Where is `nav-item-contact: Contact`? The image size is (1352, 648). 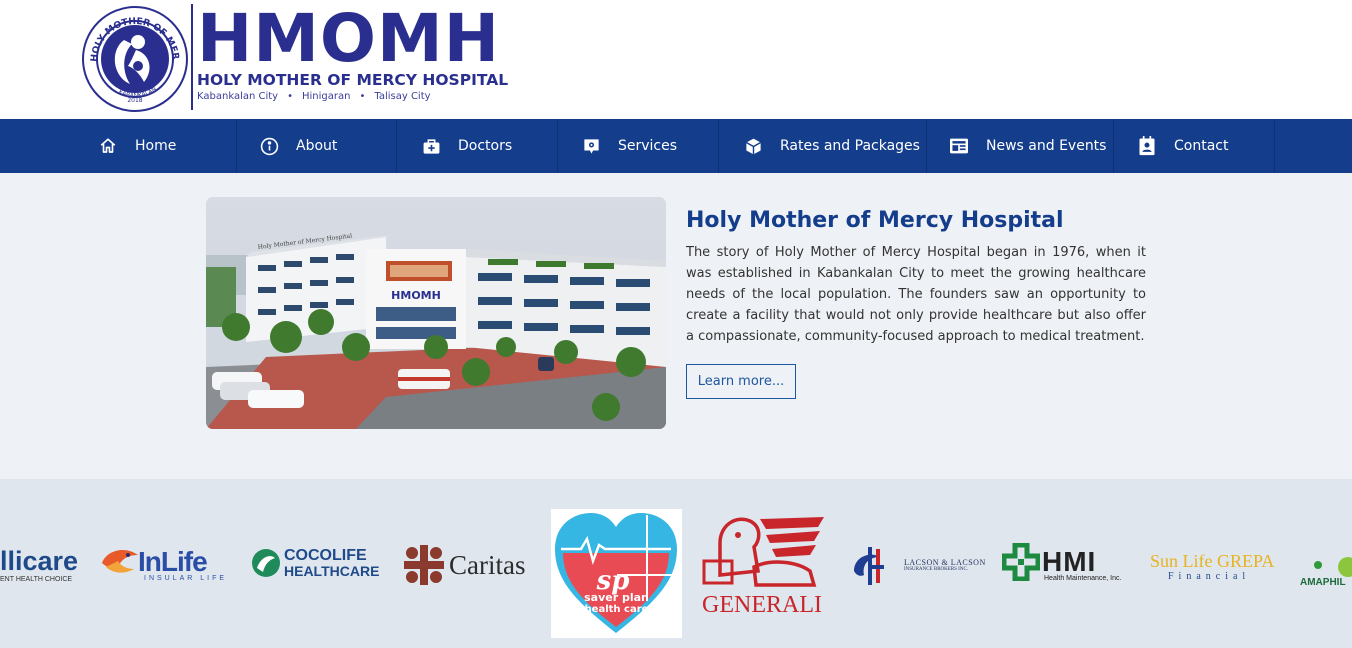
nav-item-contact: Contact is located at coordinates (1182, 146).